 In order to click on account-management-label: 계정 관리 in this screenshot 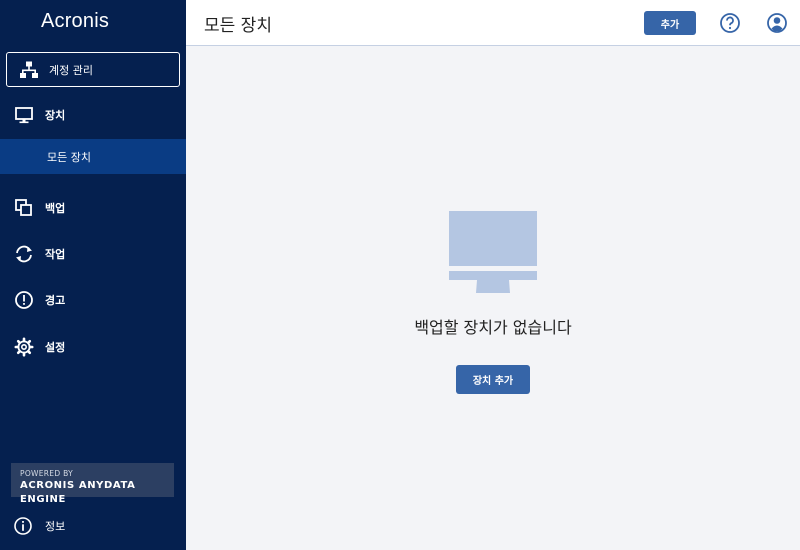, I will do `click(71, 70)`.